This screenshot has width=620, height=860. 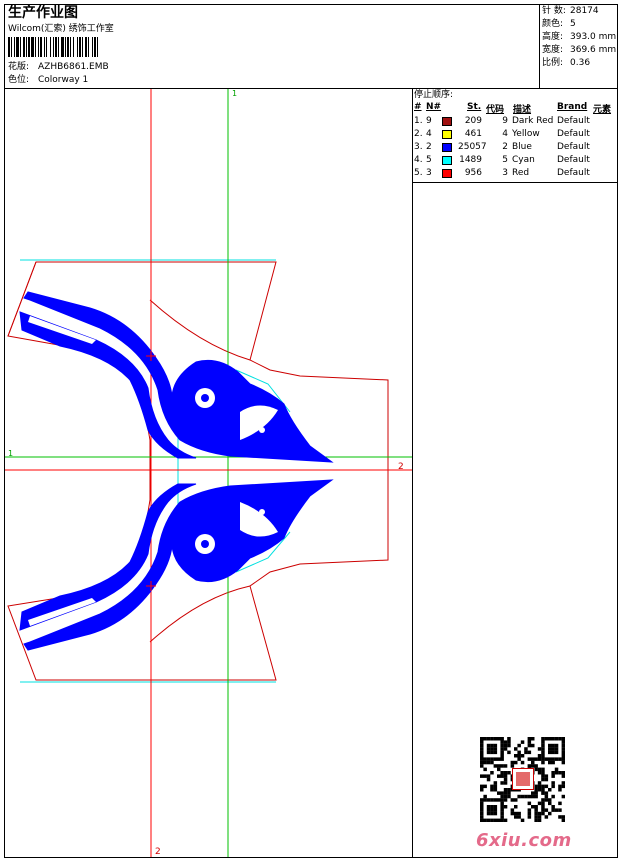 I want to click on row-number: 3., so click(x=418, y=147).